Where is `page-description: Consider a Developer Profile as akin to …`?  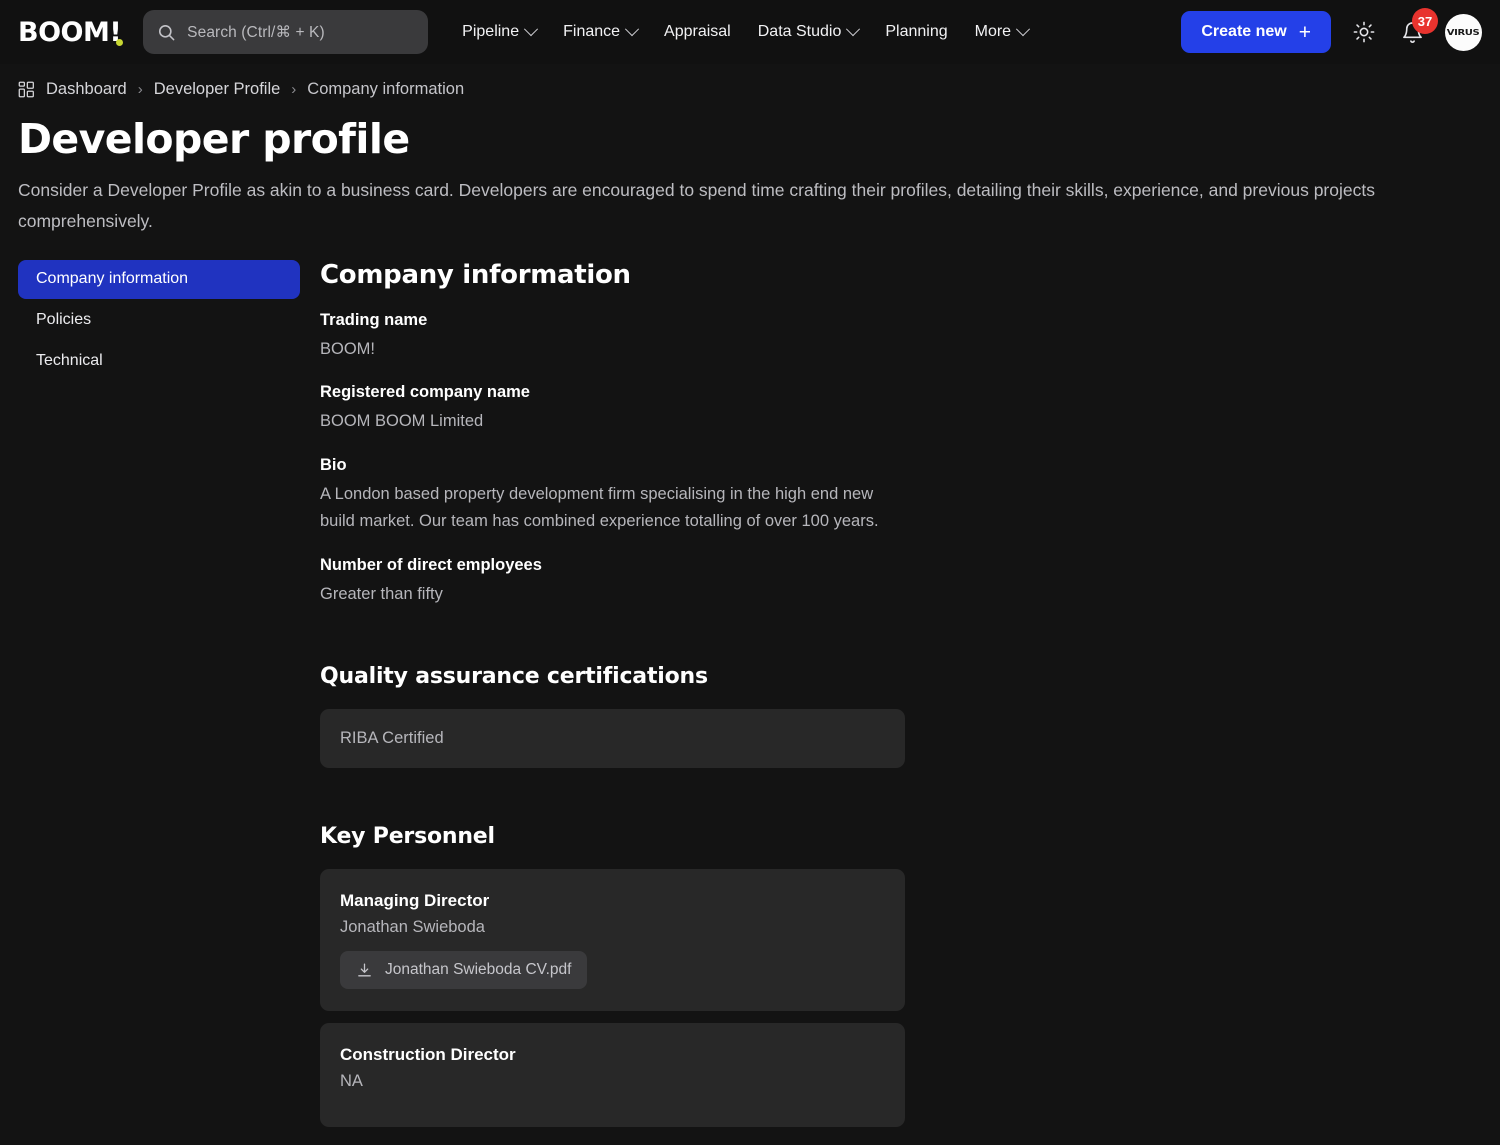 page-description: Consider a Developer Profile as akin to … is located at coordinates (696, 206).